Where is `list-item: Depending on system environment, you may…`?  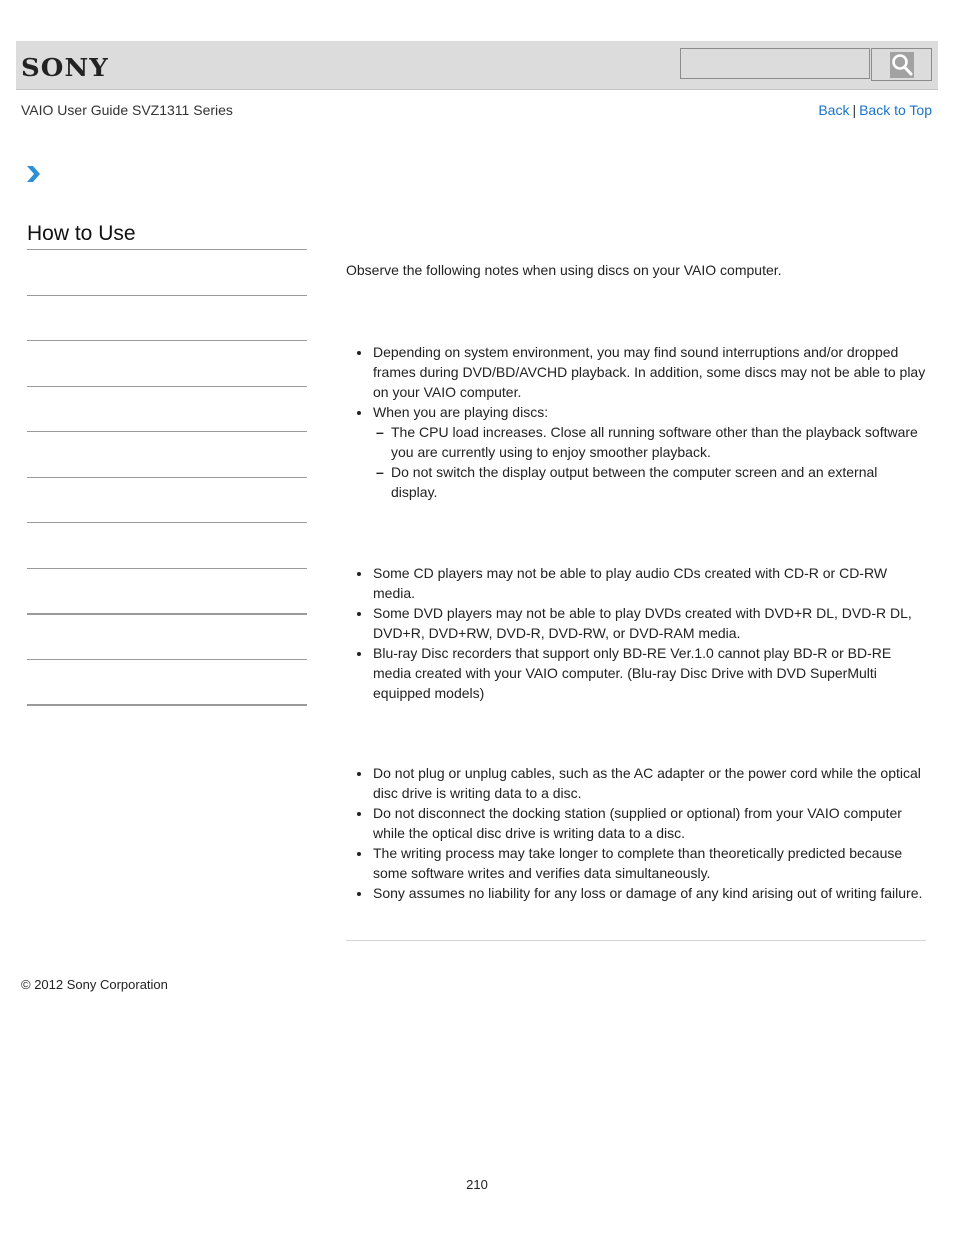 list-item: Depending on system environment, you may… is located at coordinates (641, 372).